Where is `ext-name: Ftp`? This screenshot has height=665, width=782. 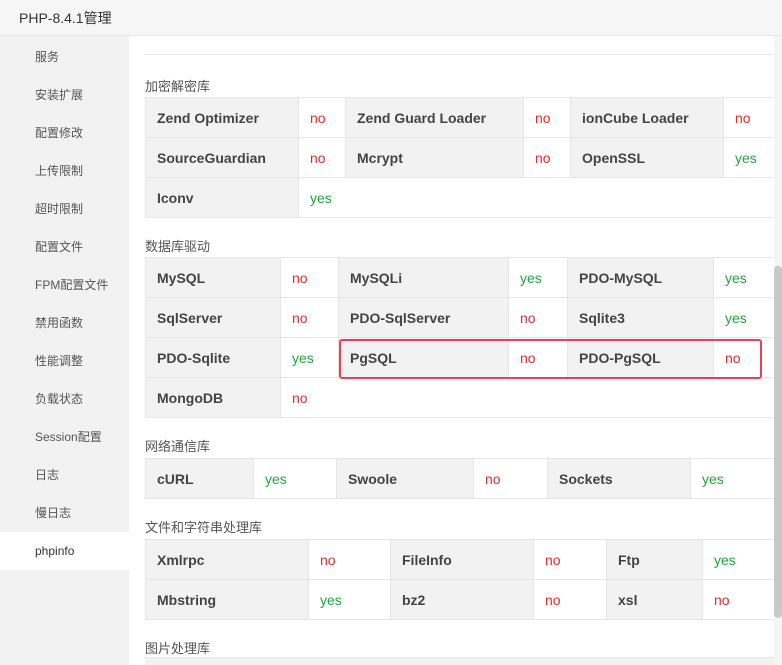
ext-name: Ftp is located at coordinates (654, 559).